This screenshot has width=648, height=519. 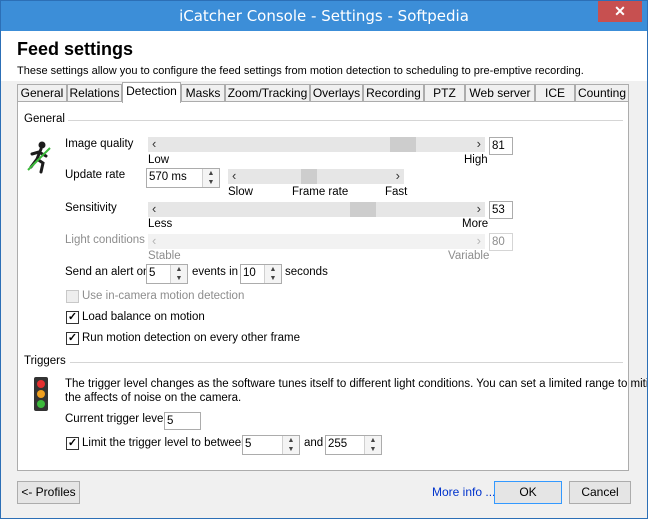 I want to click on limit-from-value: 5, so click(x=248, y=444).